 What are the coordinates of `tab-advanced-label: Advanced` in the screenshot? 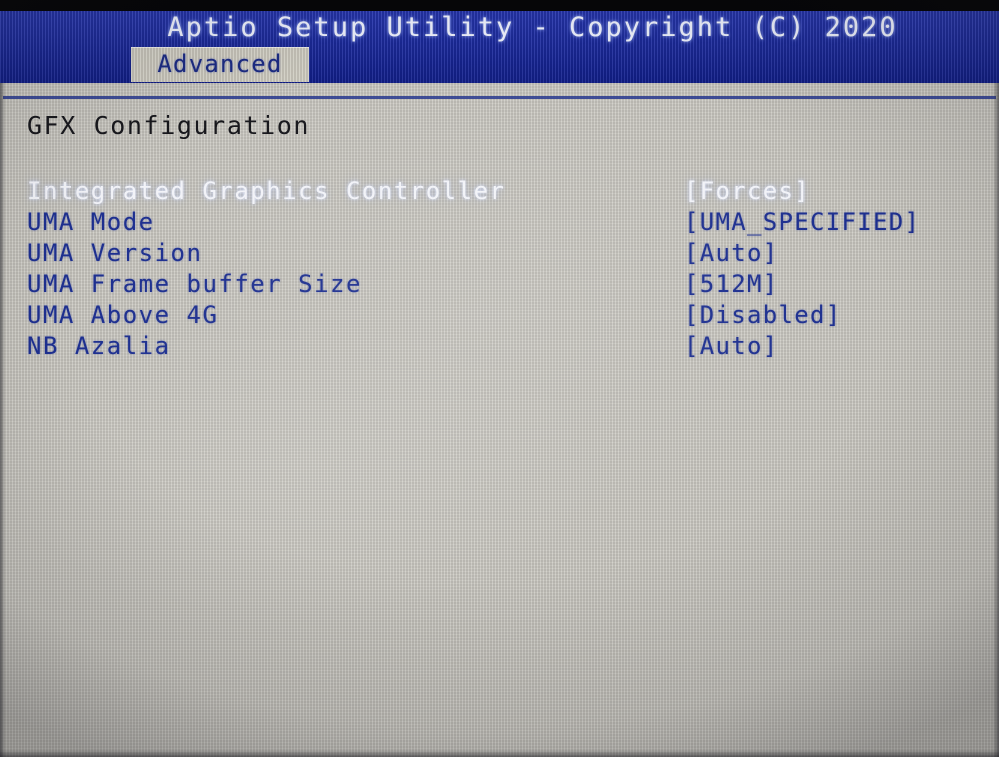 It's located at (220, 64).